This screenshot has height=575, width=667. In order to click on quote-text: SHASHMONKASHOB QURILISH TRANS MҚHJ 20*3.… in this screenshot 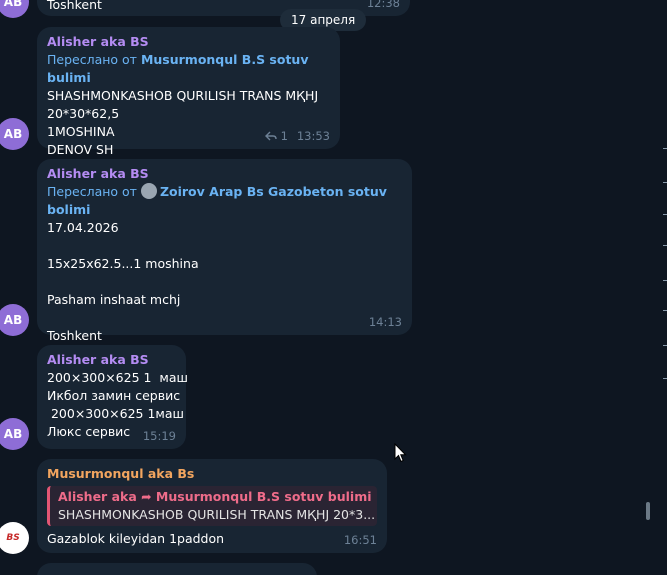, I will do `click(217, 514)`.